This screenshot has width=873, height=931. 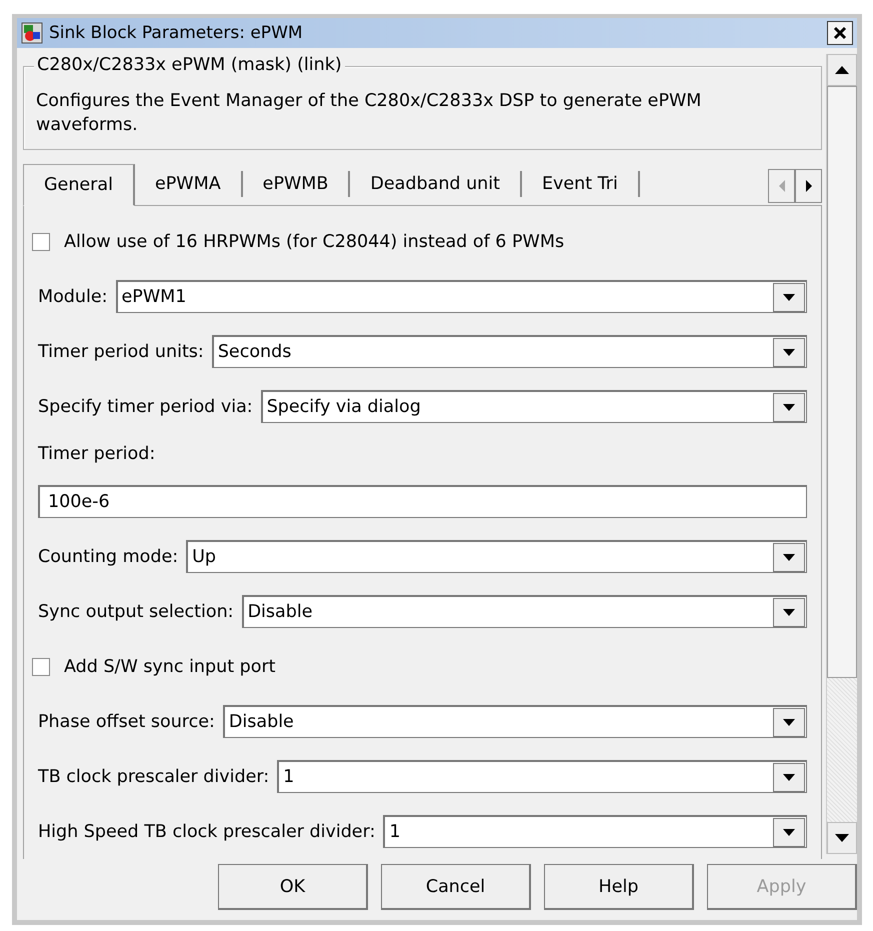 I want to click on field-label: Specify timer period via:, so click(x=145, y=406).